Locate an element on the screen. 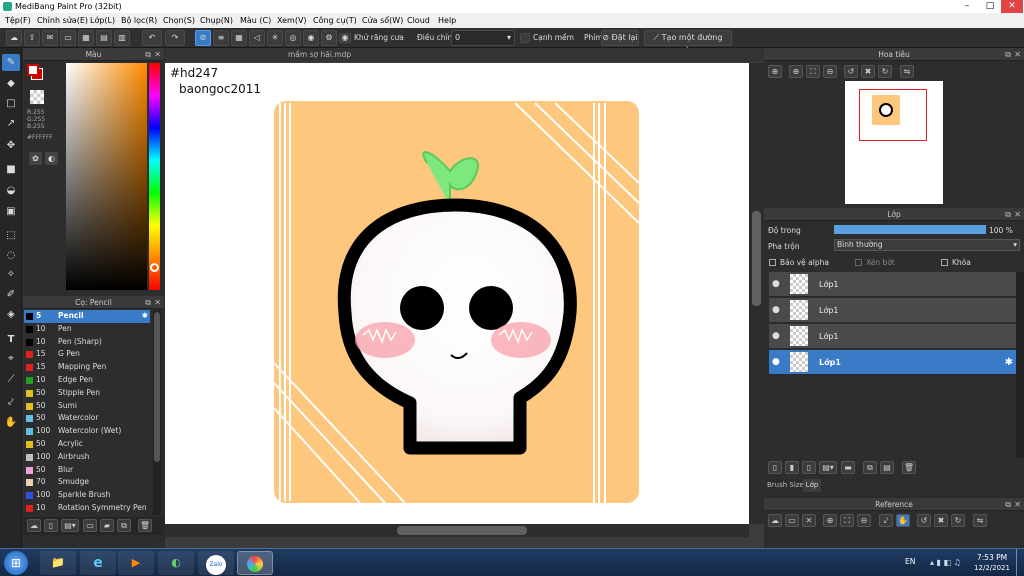 Image resolution: width=1024 pixels, height=576 pixels. brush-item: 10 Rotation Symmetry Pen is located at coordinates (87, 508).